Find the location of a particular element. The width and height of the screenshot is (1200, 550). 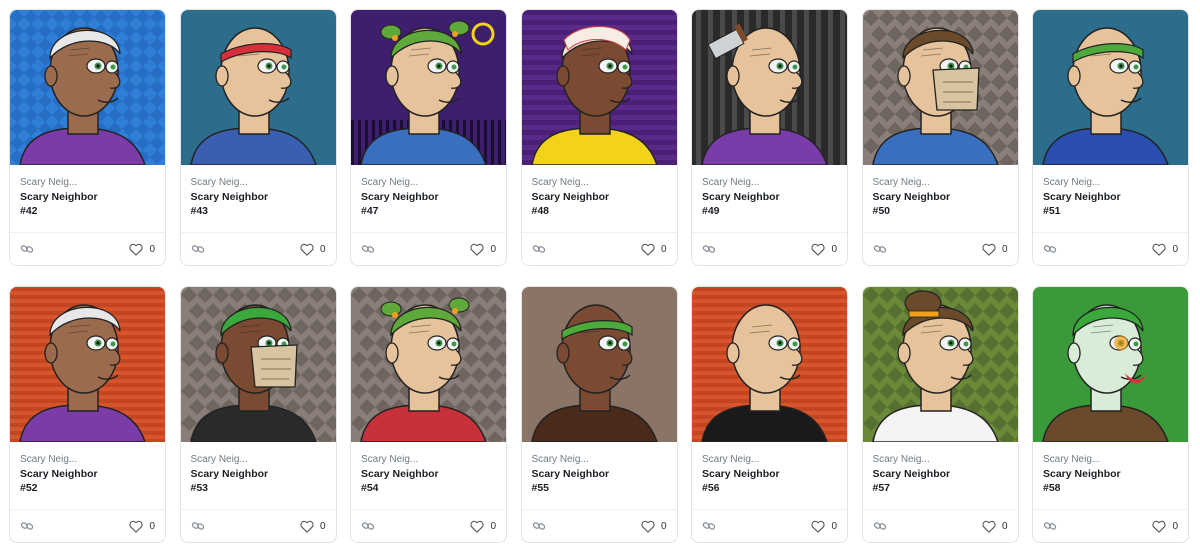

nft-card-51: Scary Neig... Scary Neighbor #51 0 is located at coordinates (1110, 137).